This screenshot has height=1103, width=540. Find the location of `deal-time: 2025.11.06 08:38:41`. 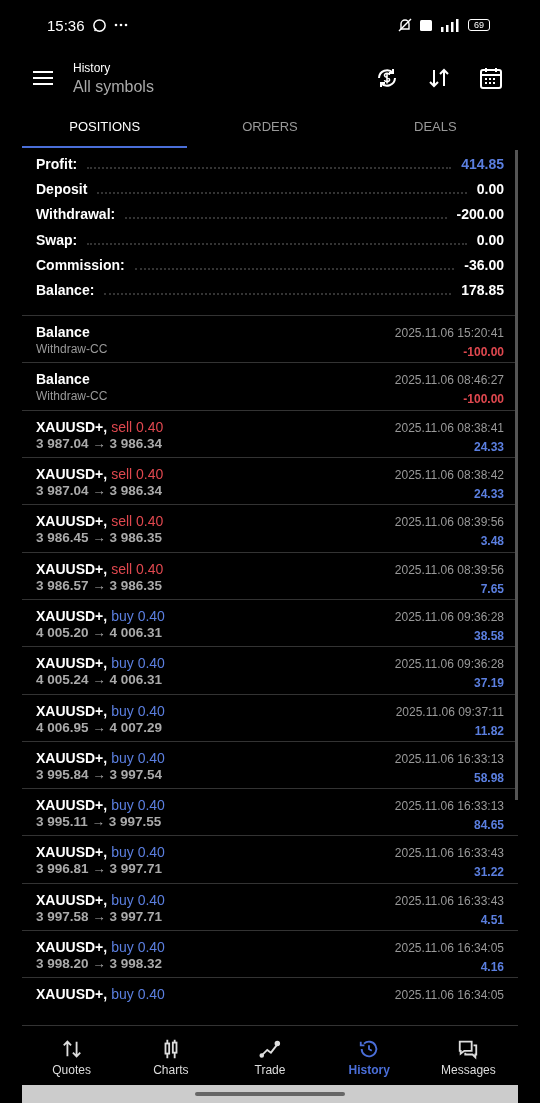

deal-time: 2025.11.06 08:38:41 is located at coordinates (449, 427).